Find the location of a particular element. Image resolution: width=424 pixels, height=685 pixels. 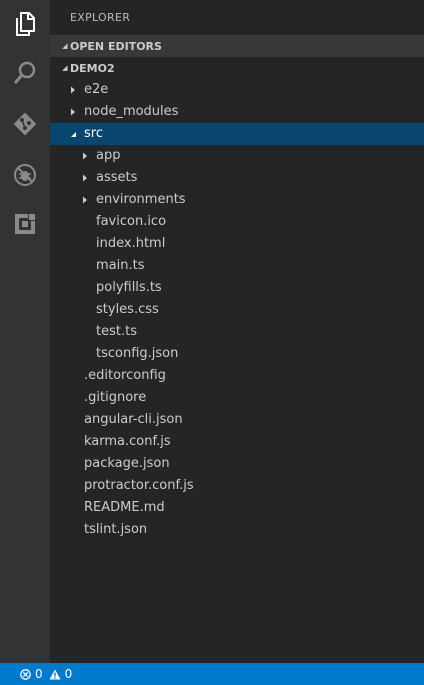

tree-file-row: angular-cli.json is located at coordinates (237, 420).